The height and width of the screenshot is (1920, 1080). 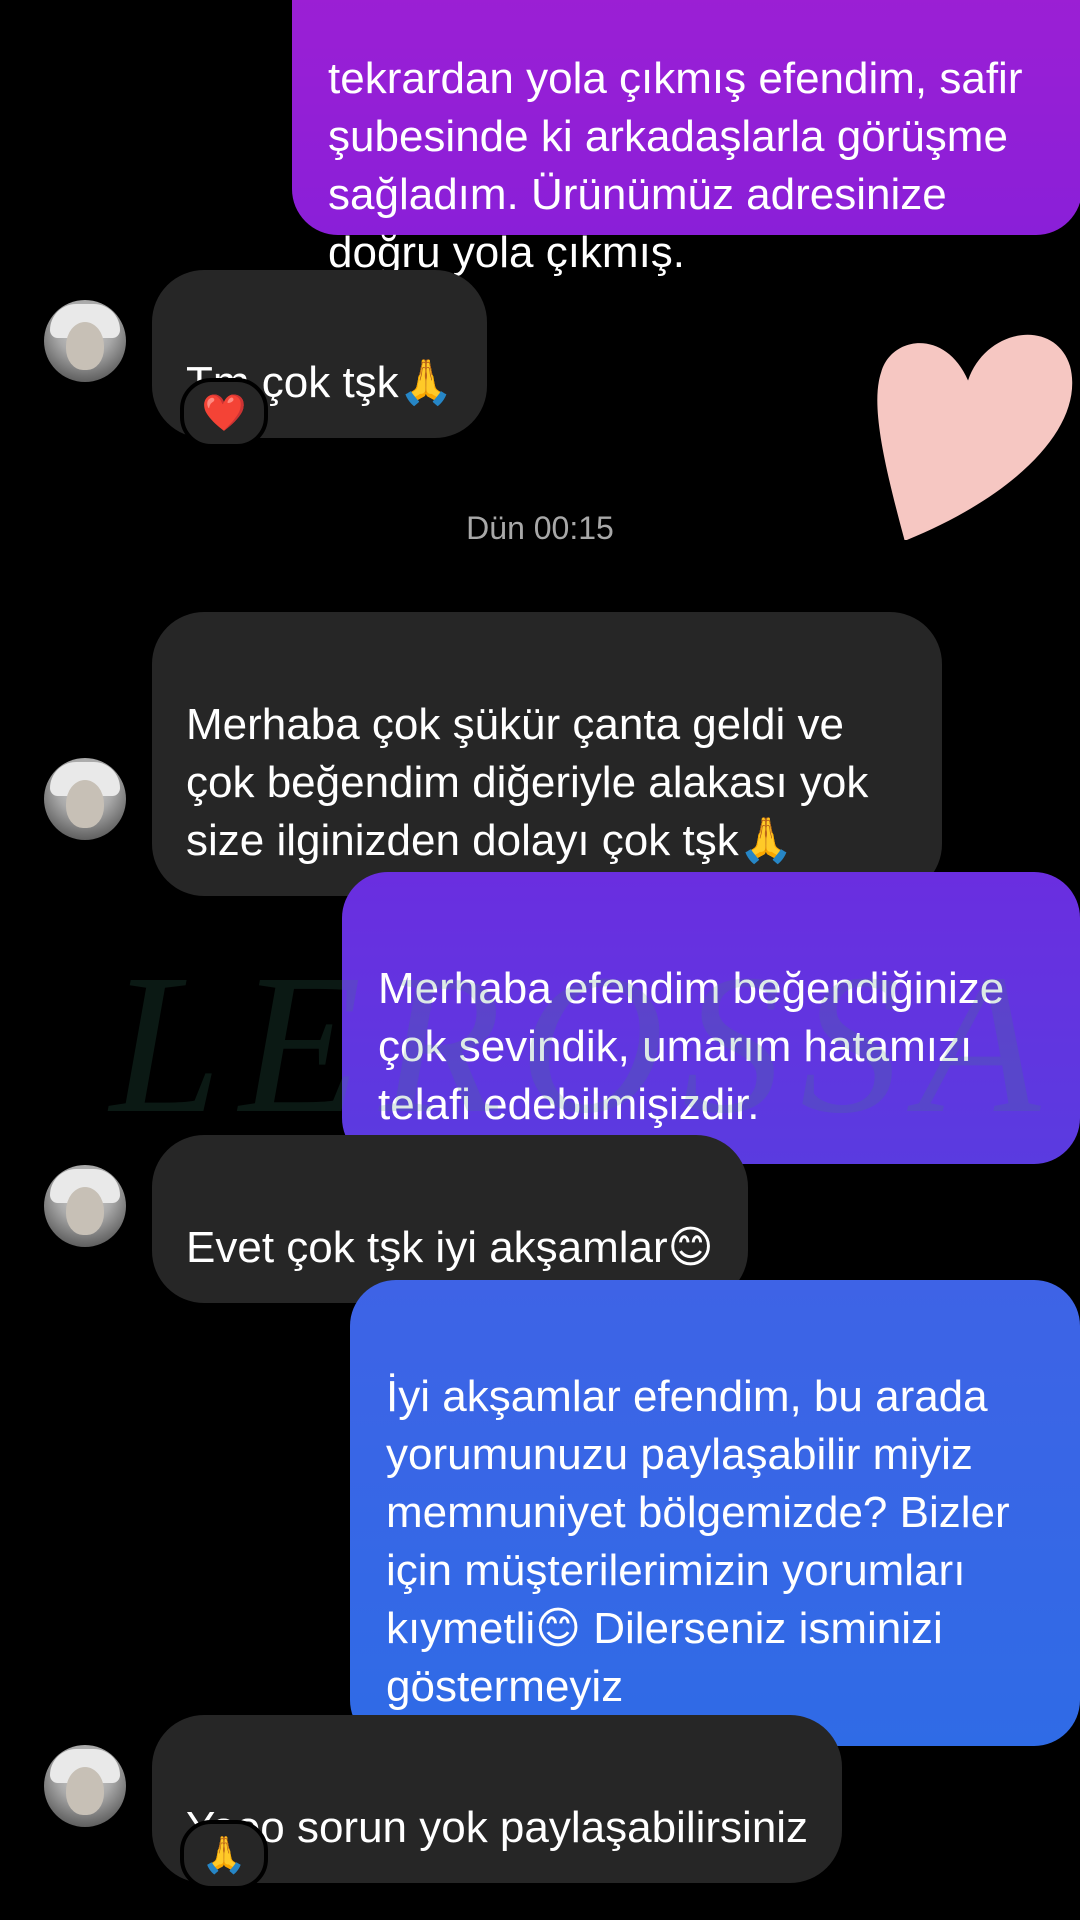 I want to click on incoming-message-3: Evet çok tşk iyi akşamlar😊, so click(x=450, y=1219).